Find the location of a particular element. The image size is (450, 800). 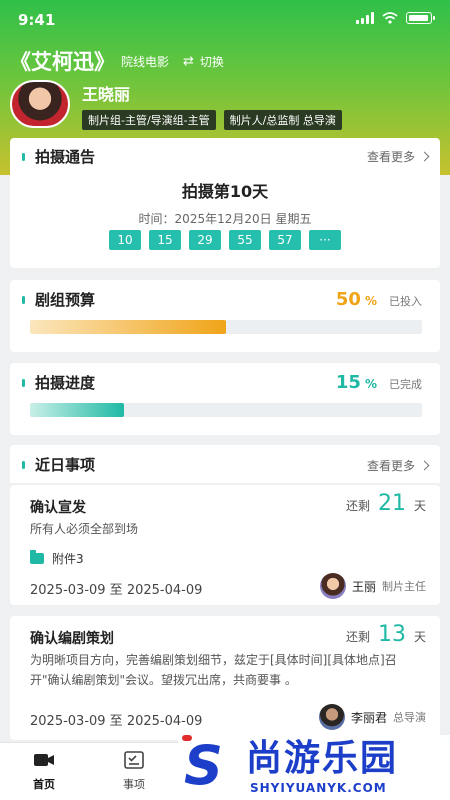

user-roles: 制片组-主管/导演组-主管 制片人/总监制 总导演 is located at coordinates (212, 120).